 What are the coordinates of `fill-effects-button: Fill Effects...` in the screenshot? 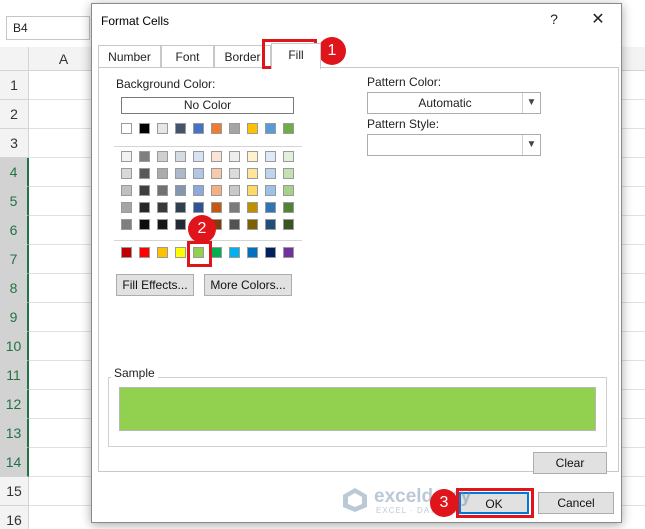 It's located at (155, 285).